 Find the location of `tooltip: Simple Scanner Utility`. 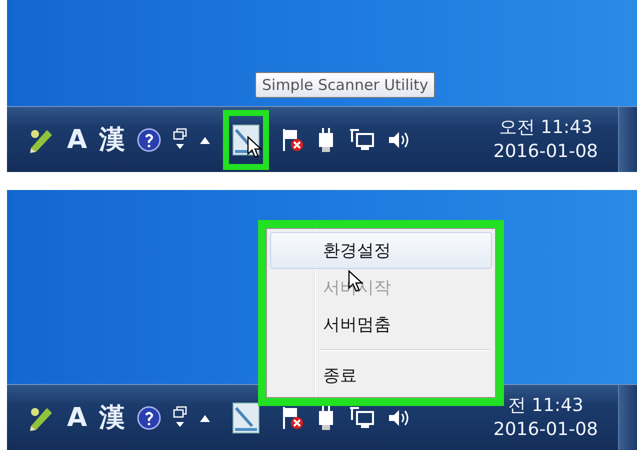

tooltip: Simple Scanner Utility is located at coordinates (345, 85).